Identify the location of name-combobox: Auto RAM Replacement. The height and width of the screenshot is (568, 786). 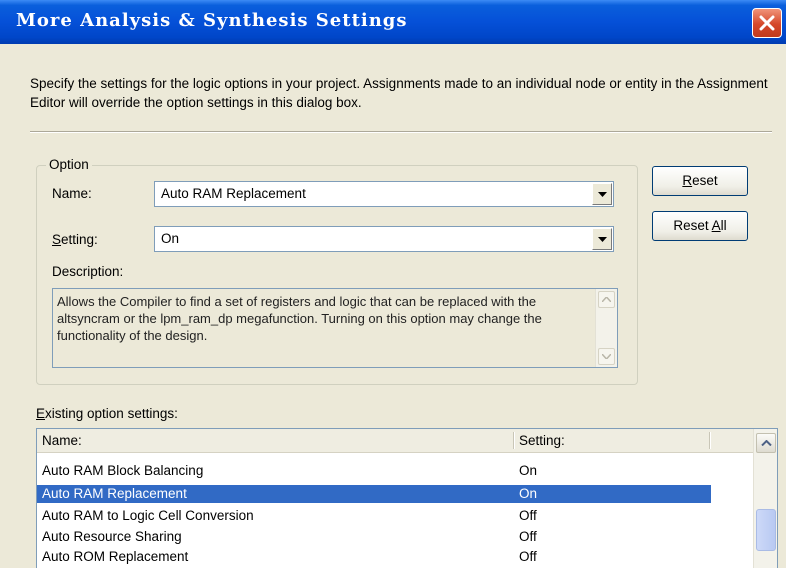
(384, 194).